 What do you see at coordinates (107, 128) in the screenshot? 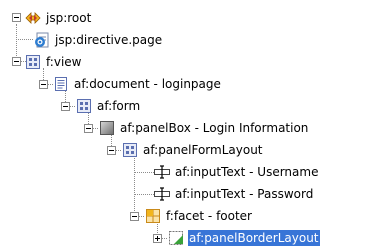
I see `panel-box-icon` at bounding box center [107, 128].